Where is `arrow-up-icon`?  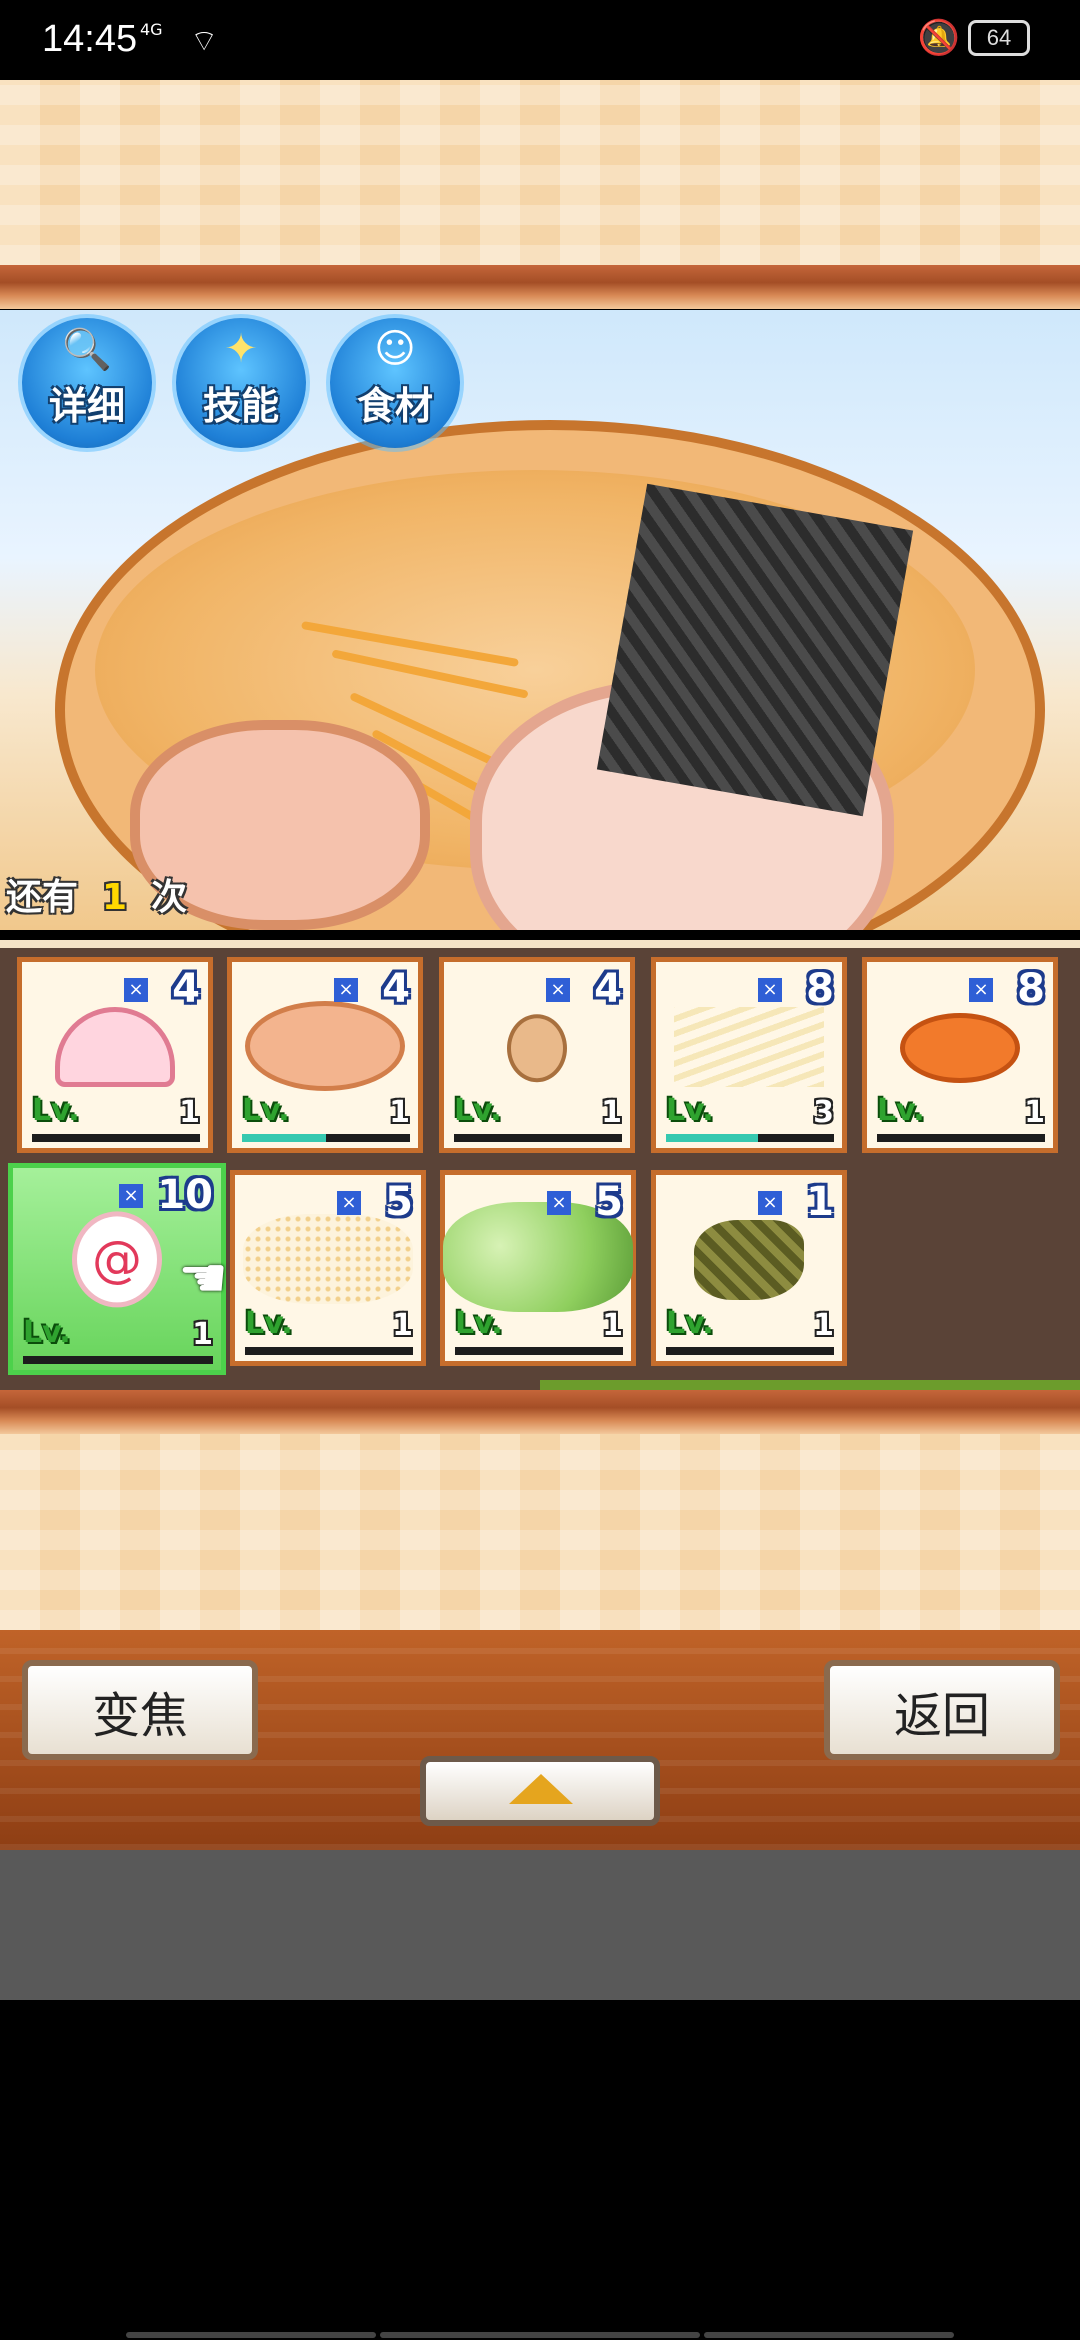
arrow-up-icon is located at coordinates (541, 1789).